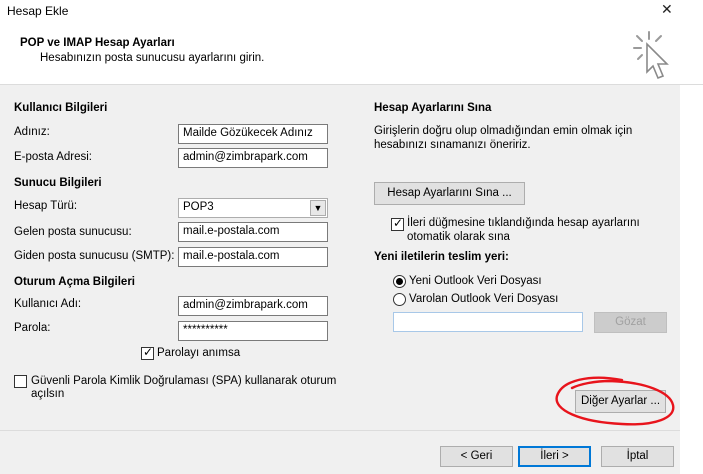 The width and height of the screenshot is (703, 474). Describe the element at coordinates (48, 394) in the screenshot. I see `spa-label-line2: açılsın` at that location.